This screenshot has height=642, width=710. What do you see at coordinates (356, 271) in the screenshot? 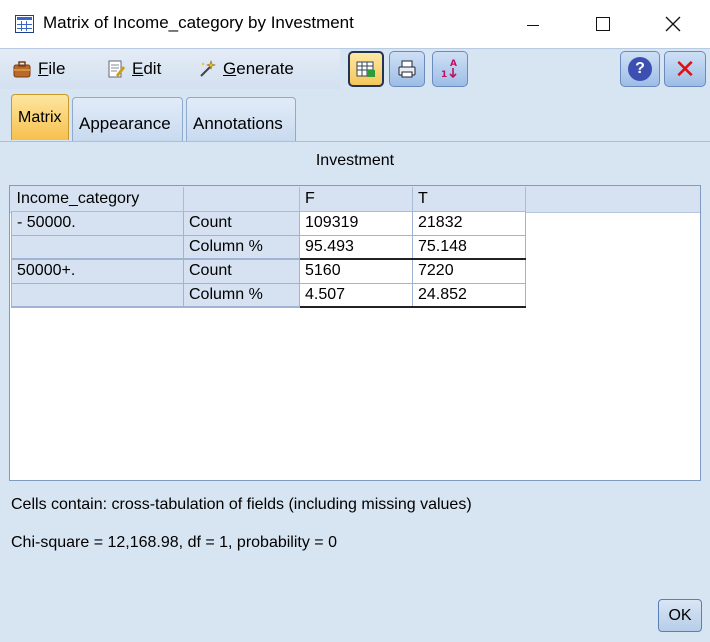
I see `cell-f: 5160` at bounding box center [356, 271].